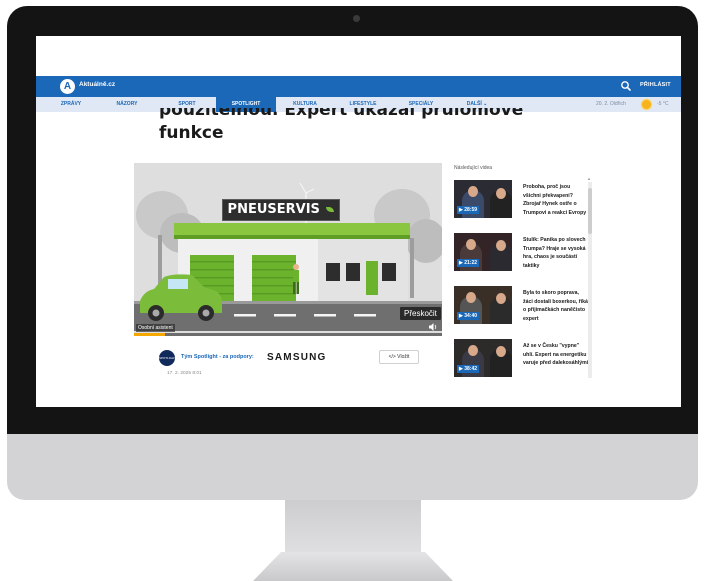 This screenshot has width=705, height=581. I want to click on skip-ad-button: Přeskočit, so click(420, 313).